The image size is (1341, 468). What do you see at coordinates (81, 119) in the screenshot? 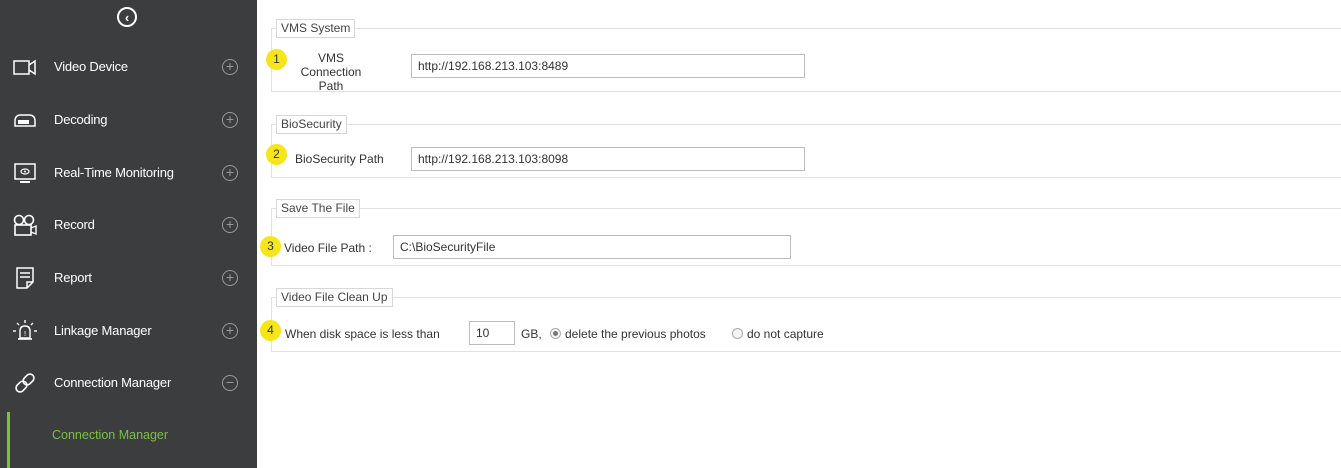
I see `sidebar-item-label: Decoding` at bounding box center [81, 119].